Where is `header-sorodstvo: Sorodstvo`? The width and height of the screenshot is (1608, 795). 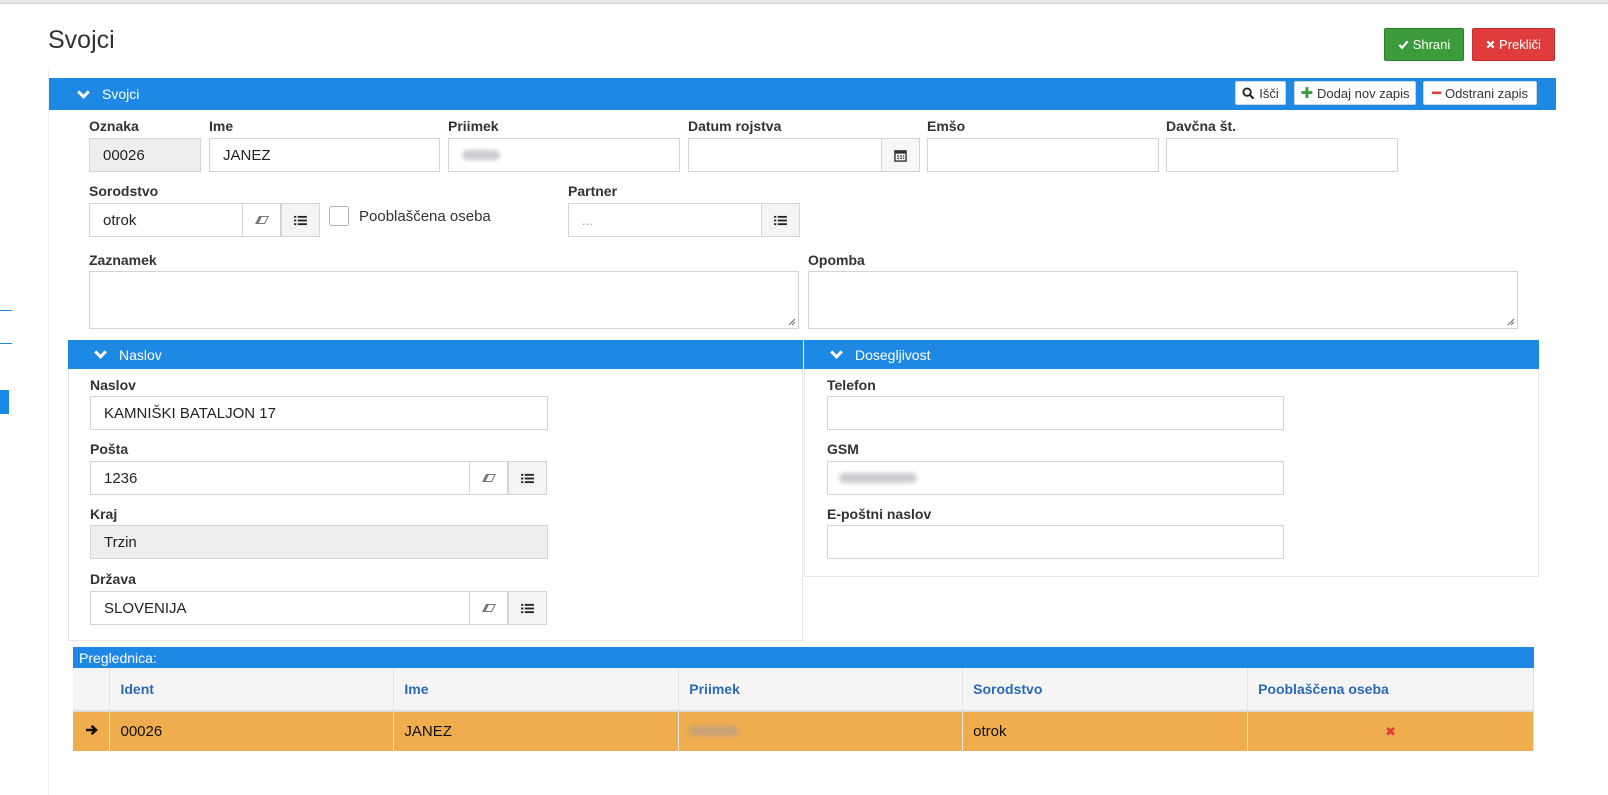
header-sorodstvo: Sorodstvo is located at coordinates (1105, 690).